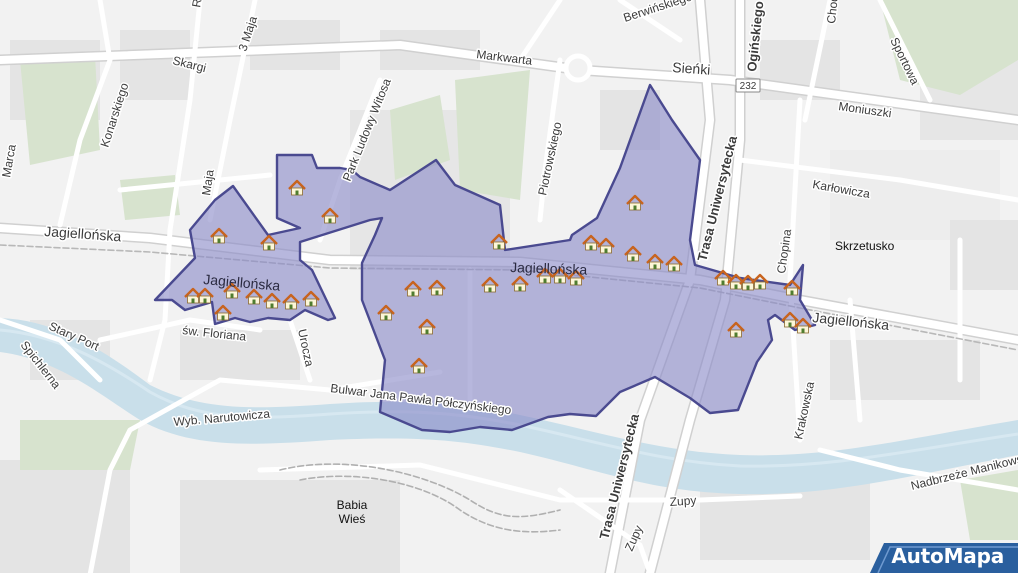 This screenshot has width=1018, height=573. I want to click on street-label-jagiellonska-mid: Jagiellońska, so click(549, 268).